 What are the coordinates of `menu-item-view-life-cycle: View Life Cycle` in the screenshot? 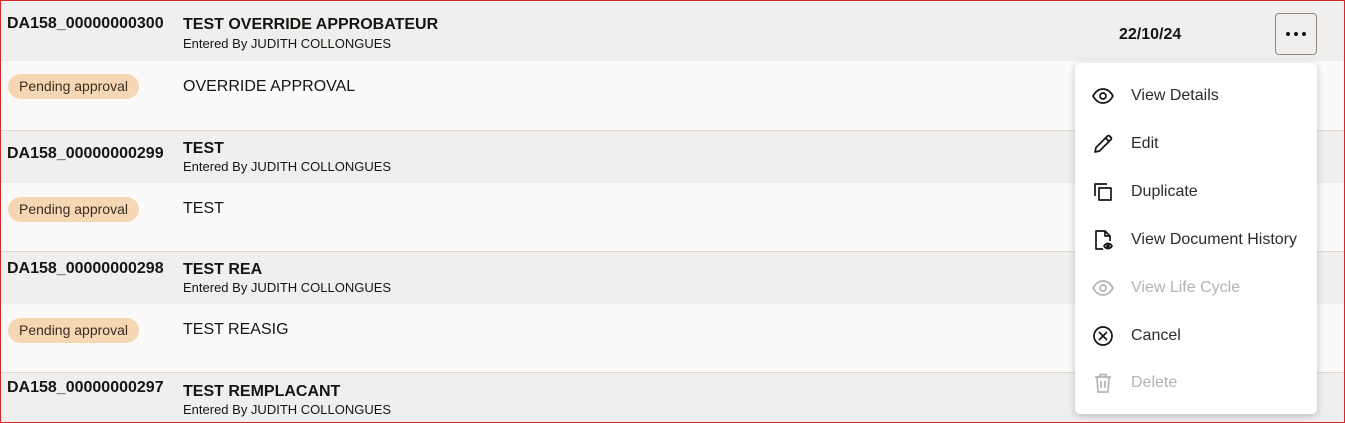 It's located at (1196, 288).